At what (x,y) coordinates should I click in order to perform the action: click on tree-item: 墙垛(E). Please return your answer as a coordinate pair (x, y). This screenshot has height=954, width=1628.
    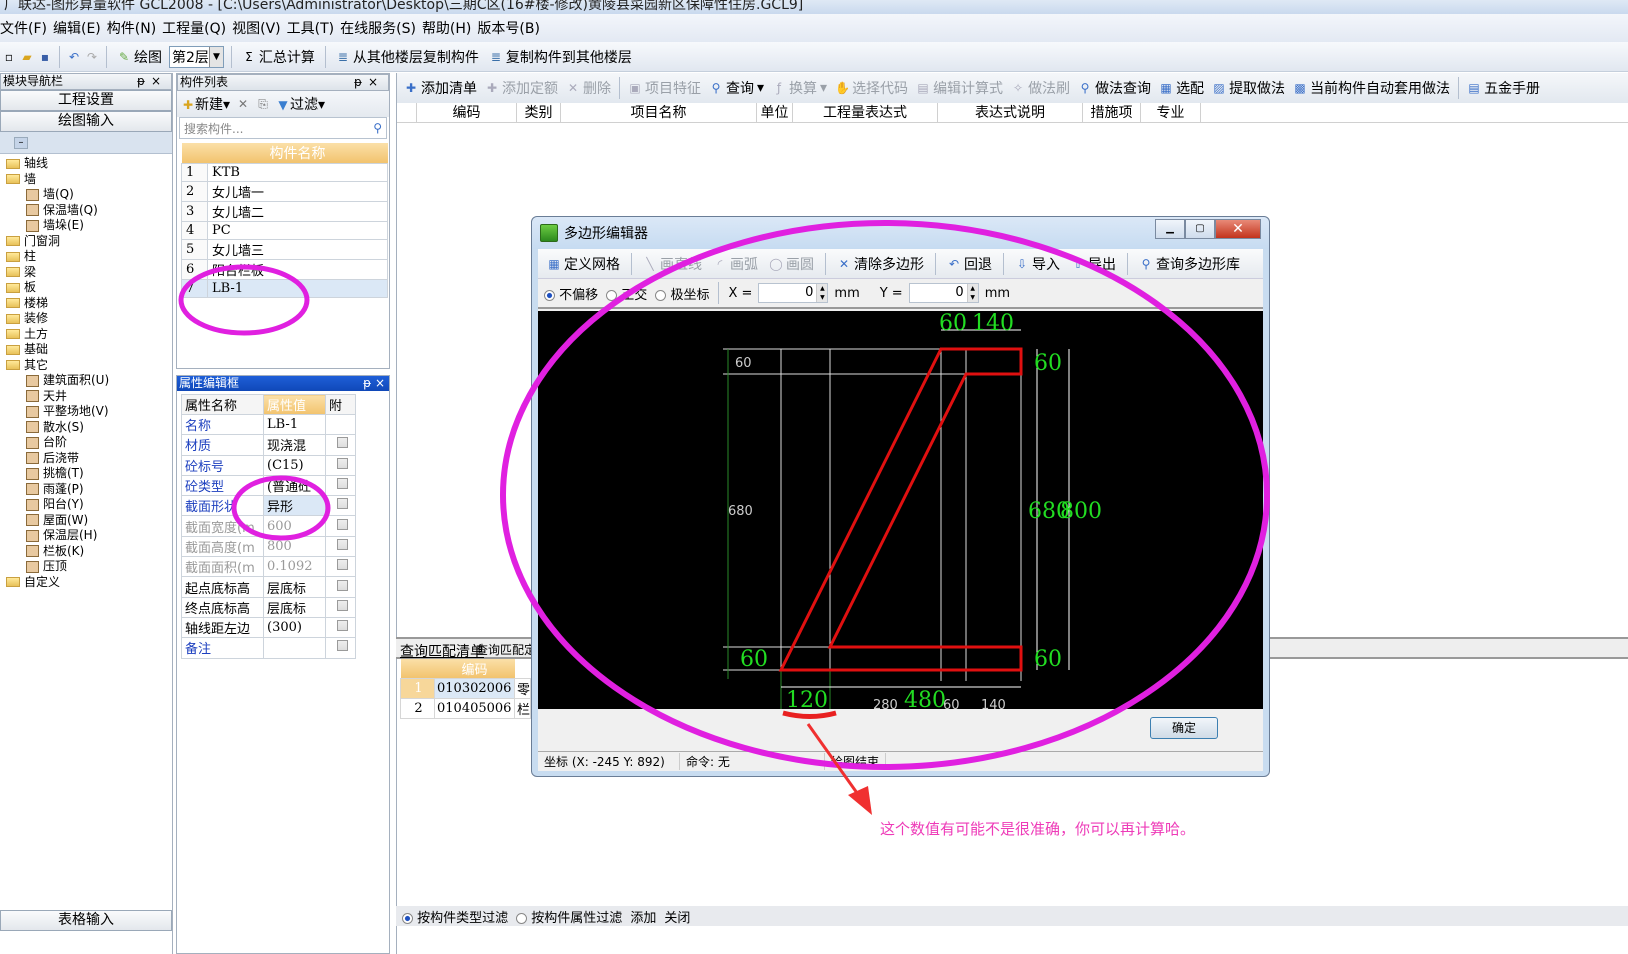
    Looking at the image, I should click on (86, 226).